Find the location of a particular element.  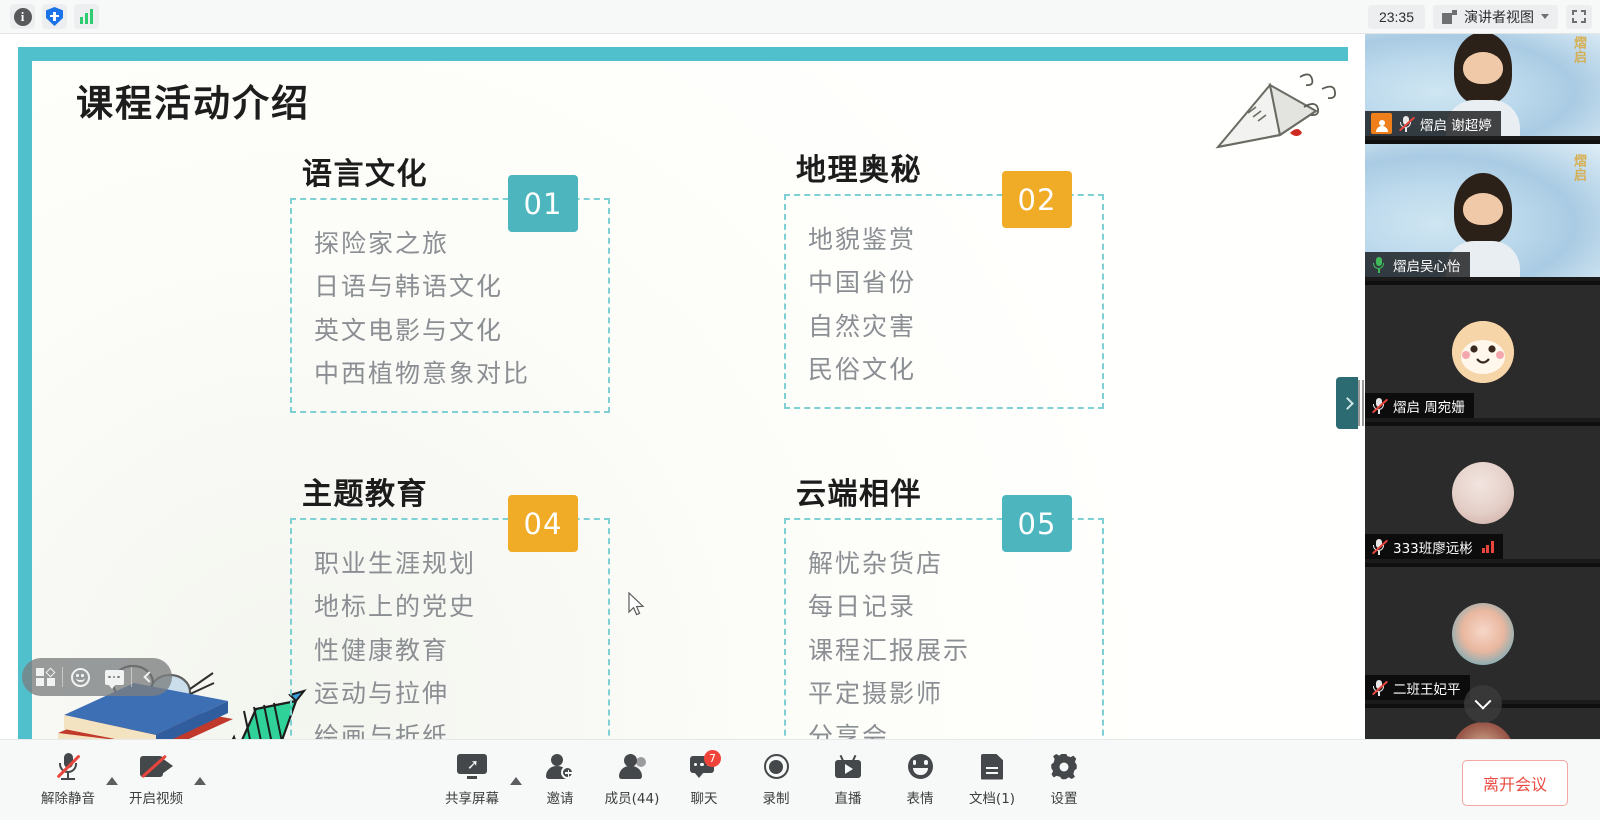

shield-plus-icon is located at coordinates (54, 16).